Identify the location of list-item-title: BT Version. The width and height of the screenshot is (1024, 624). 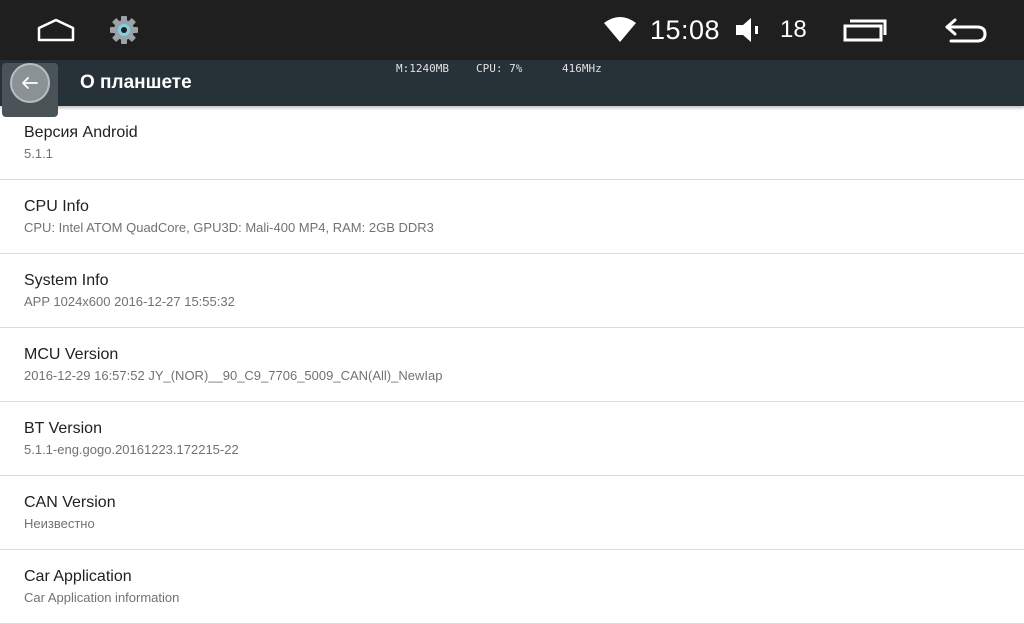
(63, 428).